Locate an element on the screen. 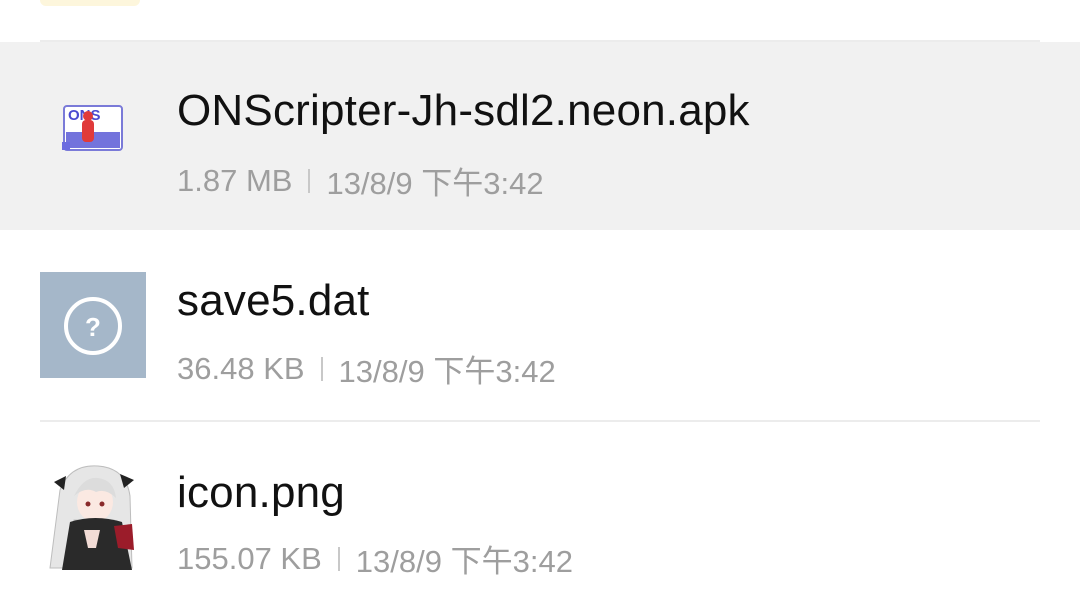 The image size is (1080, 608). file-size: 1.87 MB is located at coordinates (235, 180).